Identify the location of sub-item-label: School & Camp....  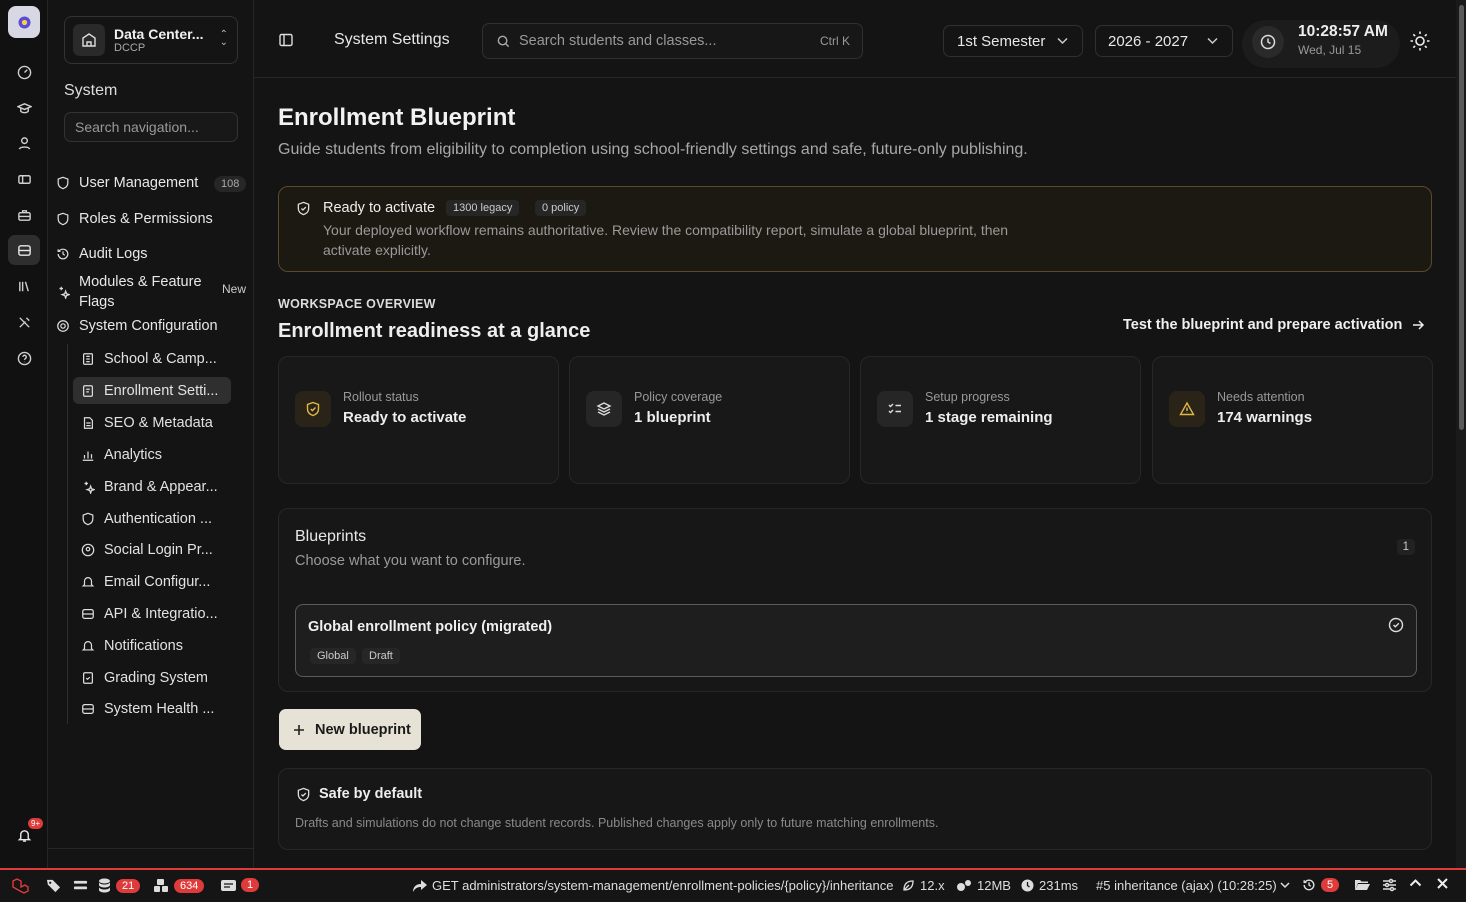
(160, 358).